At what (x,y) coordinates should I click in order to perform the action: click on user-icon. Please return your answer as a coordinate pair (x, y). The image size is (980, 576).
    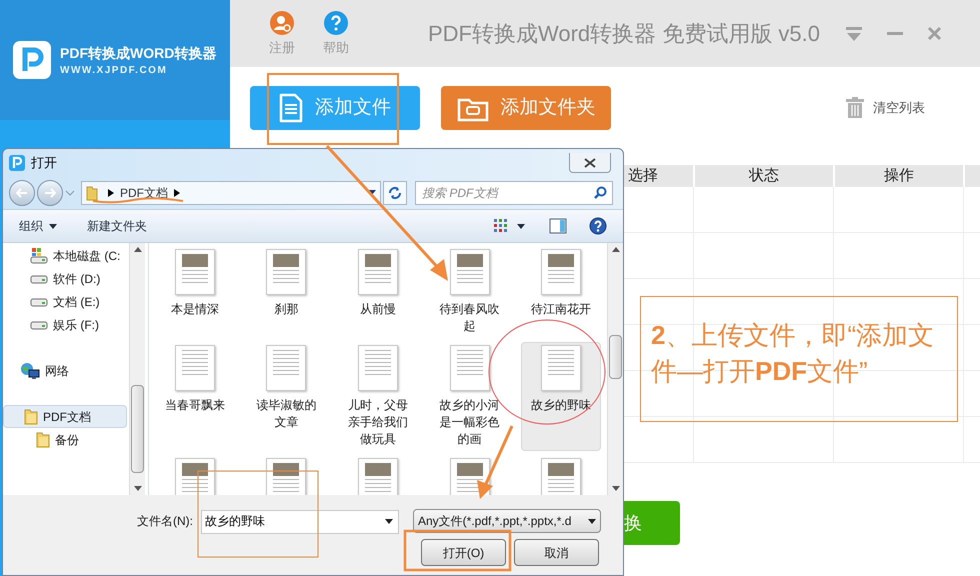
    Looking at the image, I should click on (282, 23).